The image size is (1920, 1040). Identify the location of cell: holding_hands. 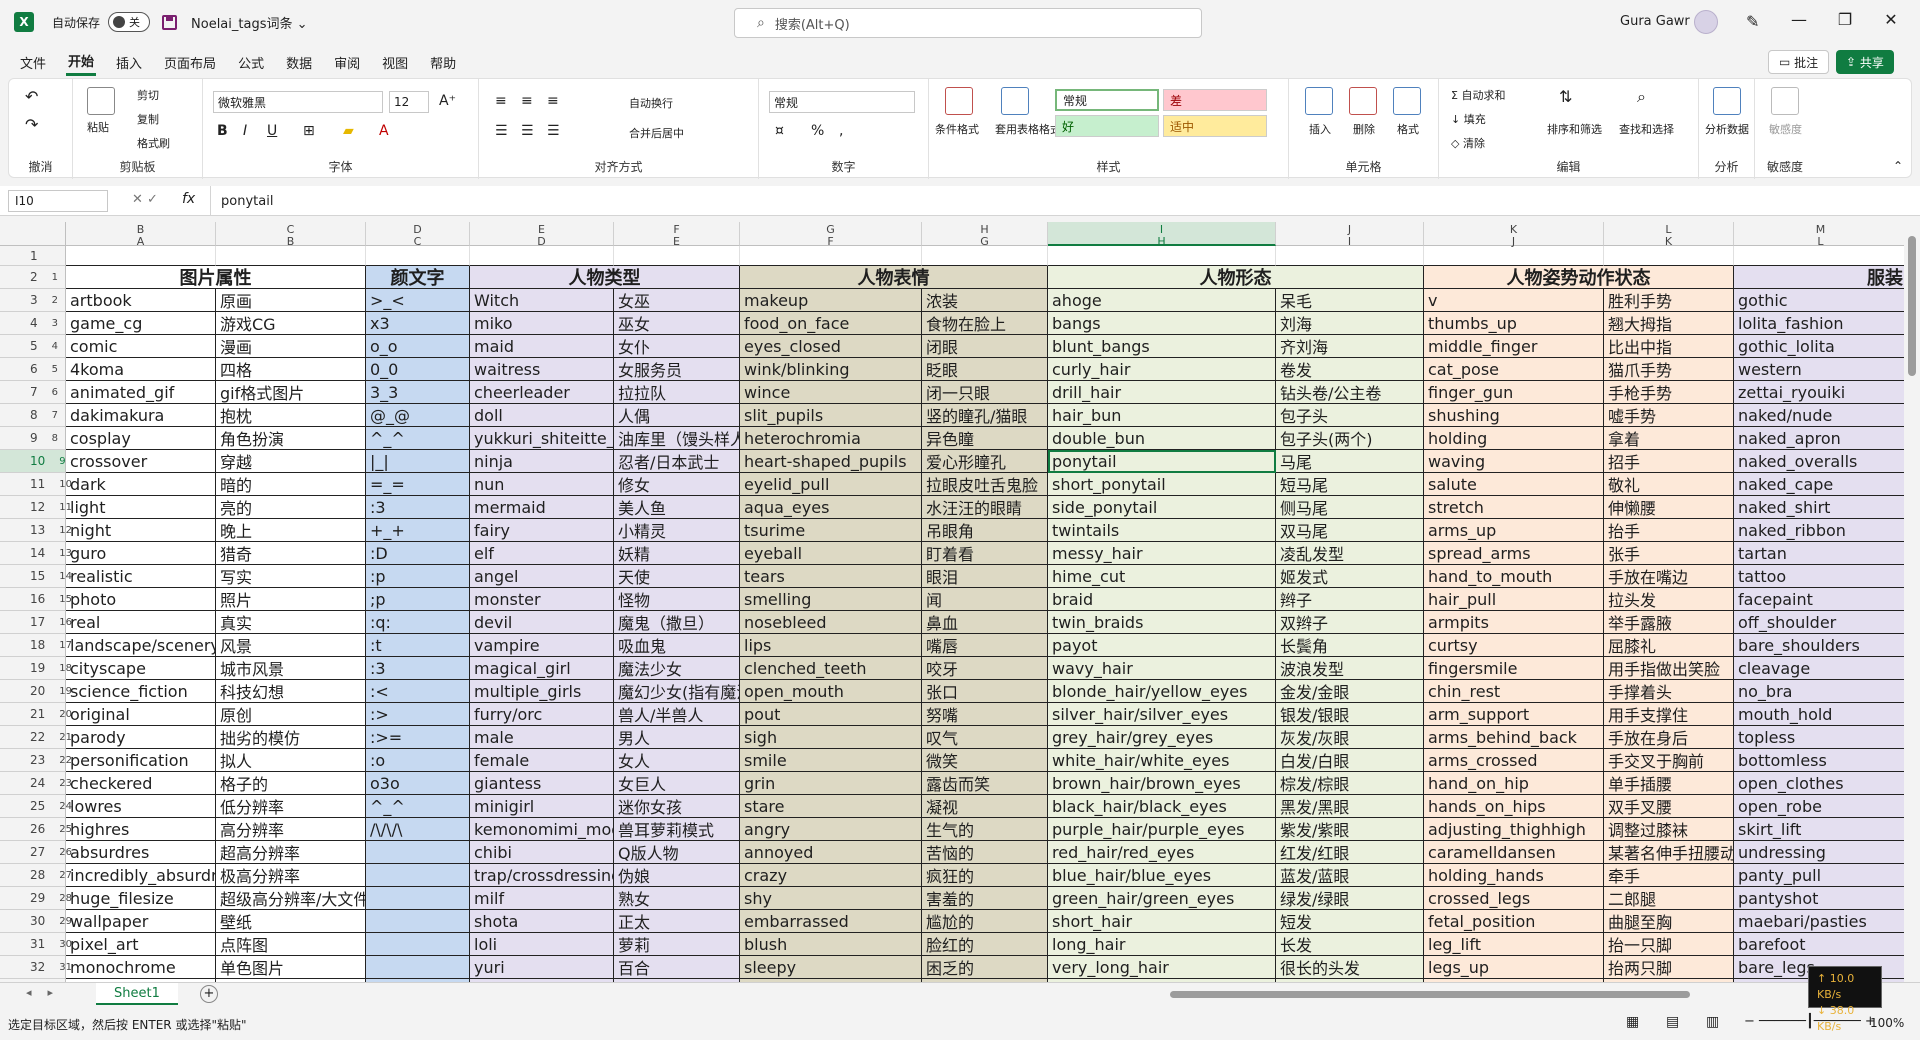
(1514, 875).